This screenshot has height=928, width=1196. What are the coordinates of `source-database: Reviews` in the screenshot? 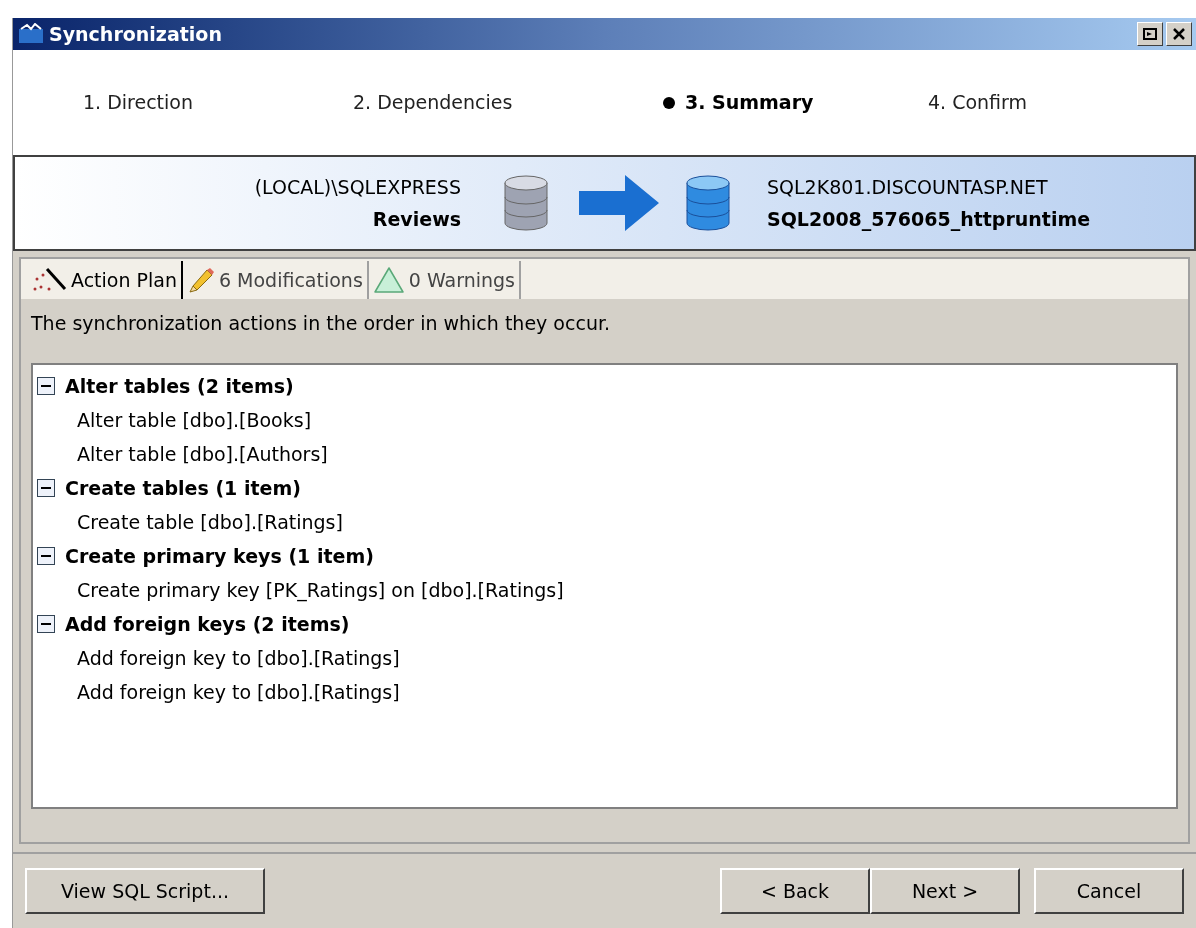 It's located at (416, 219).